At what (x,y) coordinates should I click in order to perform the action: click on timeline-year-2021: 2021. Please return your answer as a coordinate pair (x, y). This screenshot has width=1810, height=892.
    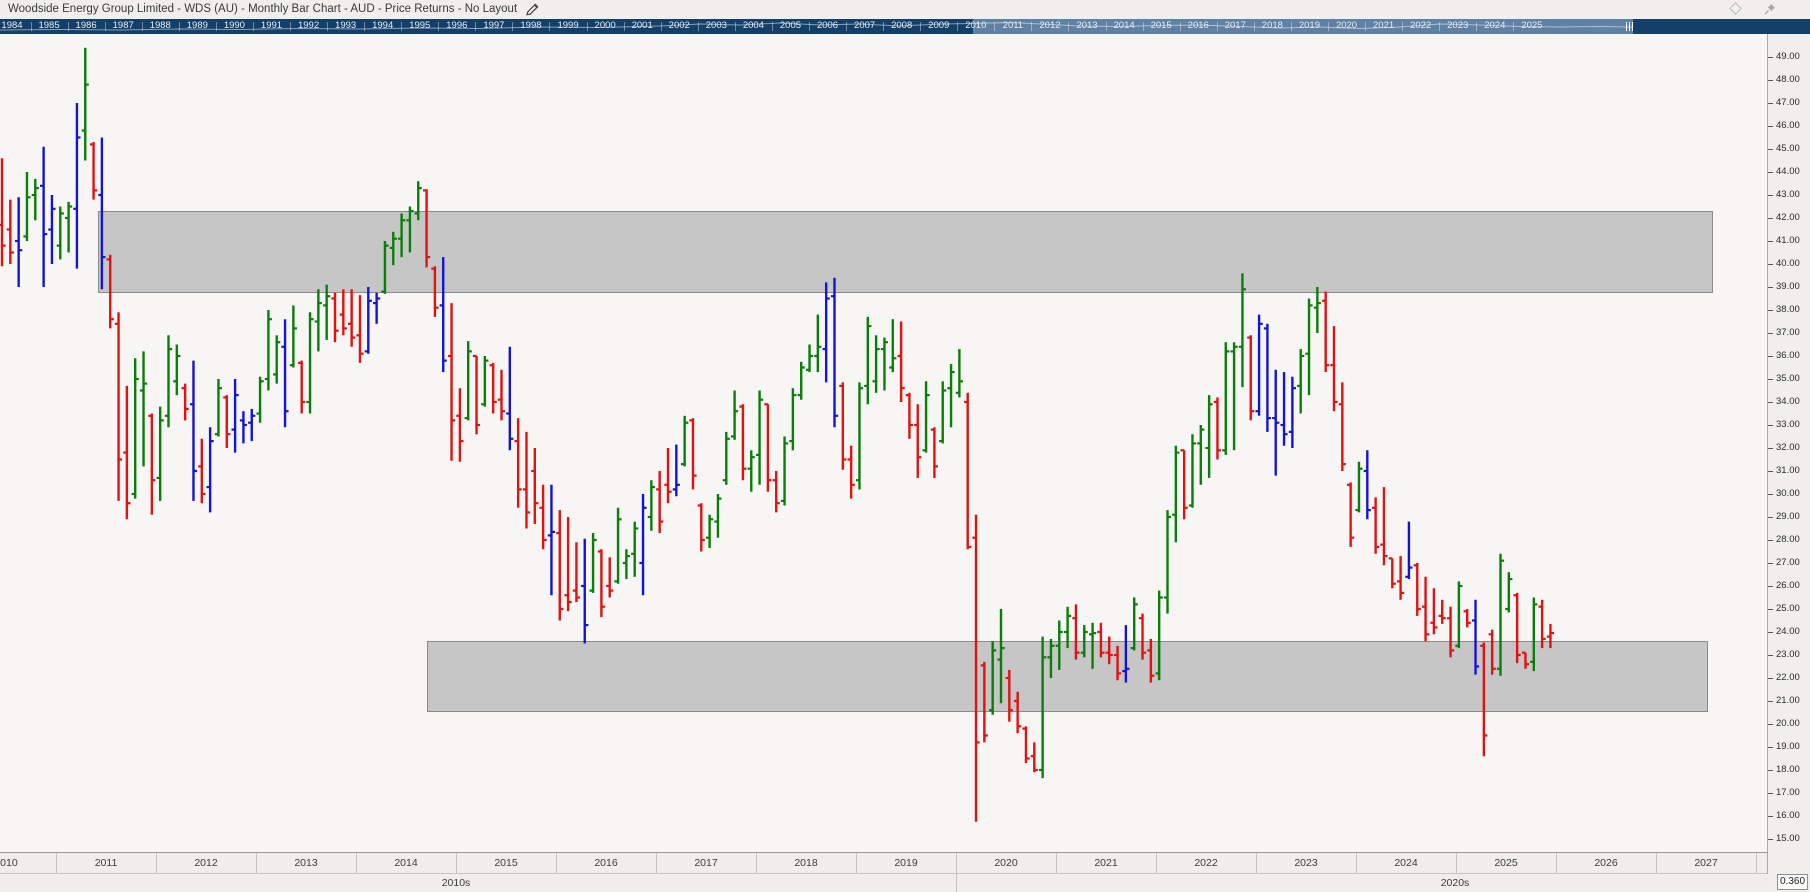
    Looking at the image, I should click on (1384, 25).